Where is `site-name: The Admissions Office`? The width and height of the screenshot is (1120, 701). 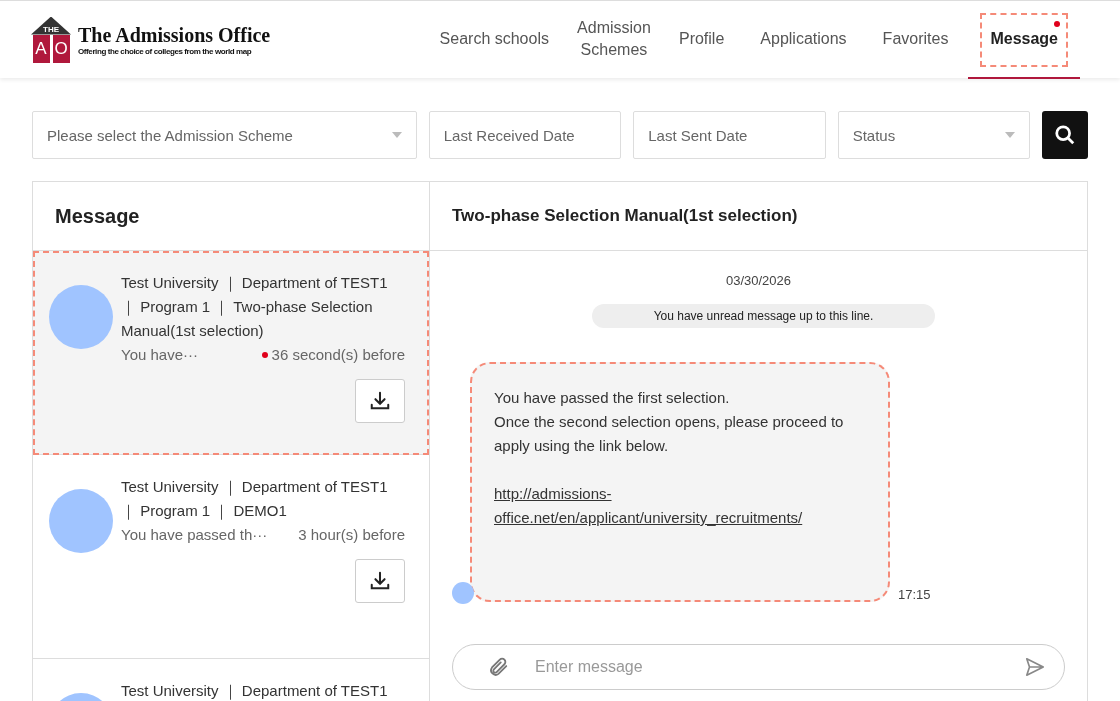 site-name: The Admissions Office is located at coordinates (174, 35).